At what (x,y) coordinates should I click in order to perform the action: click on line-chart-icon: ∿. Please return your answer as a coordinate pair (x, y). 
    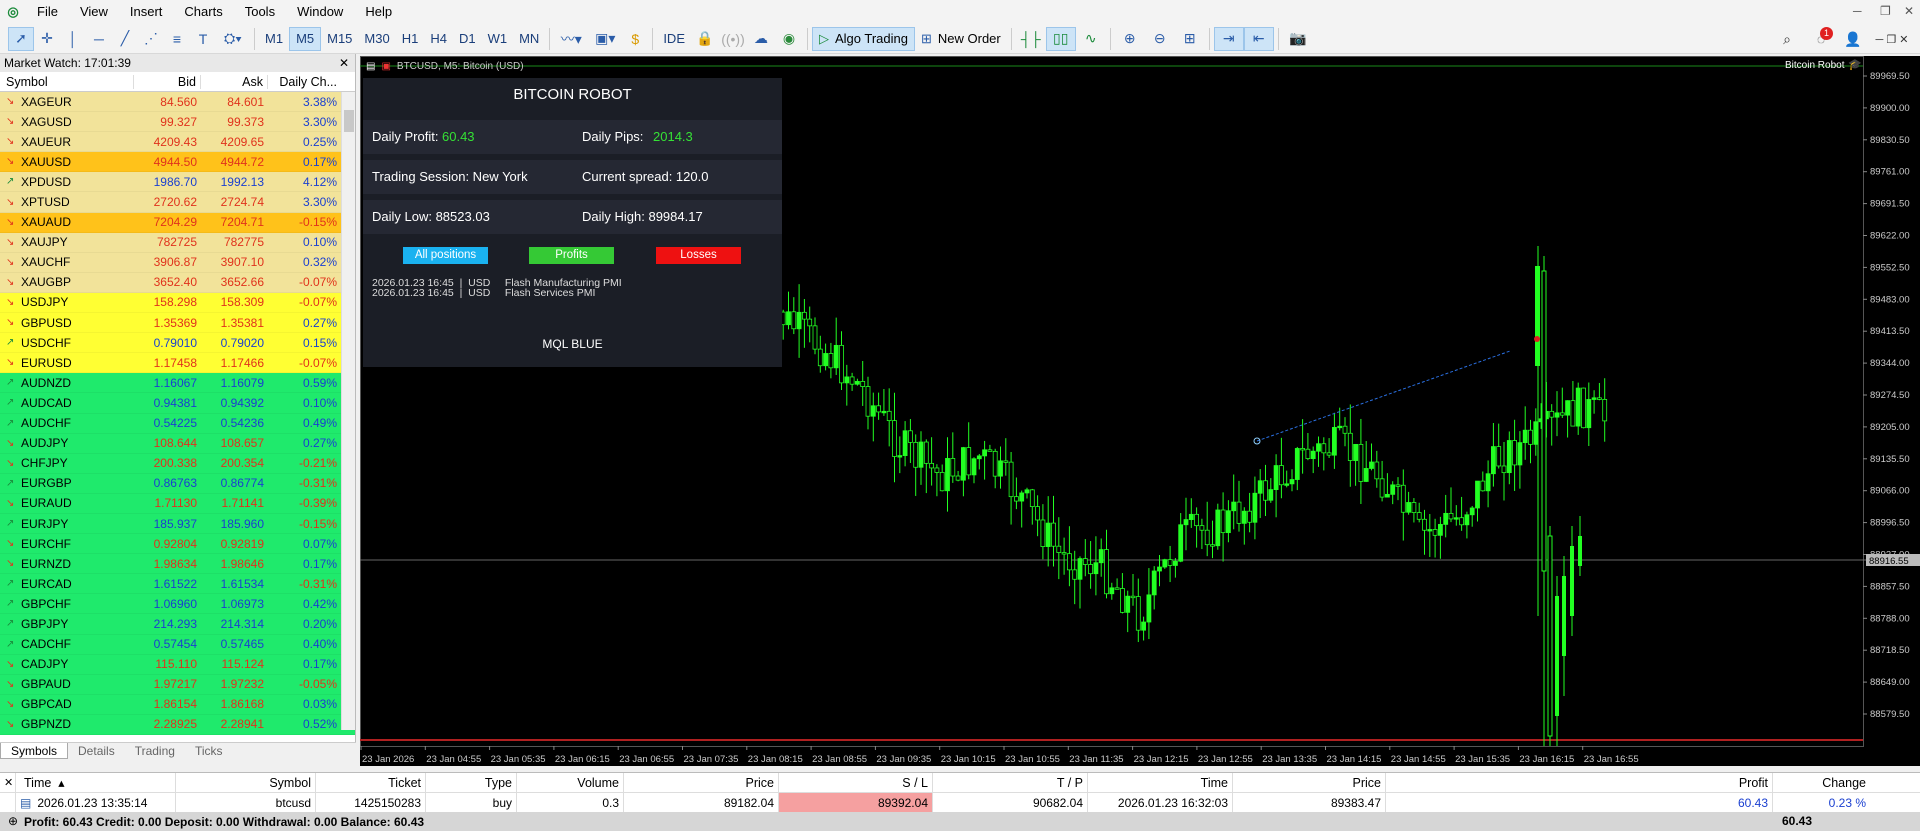
    Looking at the image, I should click on (1091, 39).